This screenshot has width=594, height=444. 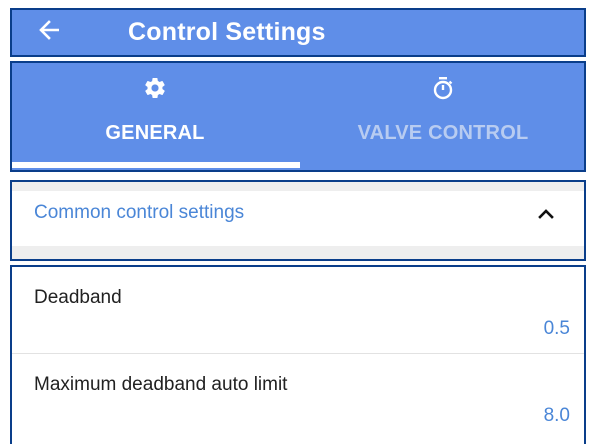 I want to click on tab-valve-control: VALVE CONTROL, so click(x=443, y=116).